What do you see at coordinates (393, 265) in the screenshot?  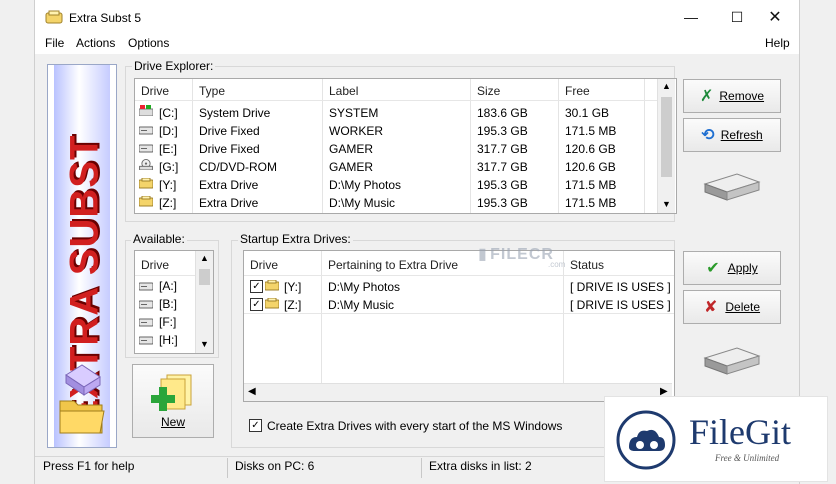 I see `col-pertaining: Pertaining to Extra Drive` at bounding box center [393, 265].